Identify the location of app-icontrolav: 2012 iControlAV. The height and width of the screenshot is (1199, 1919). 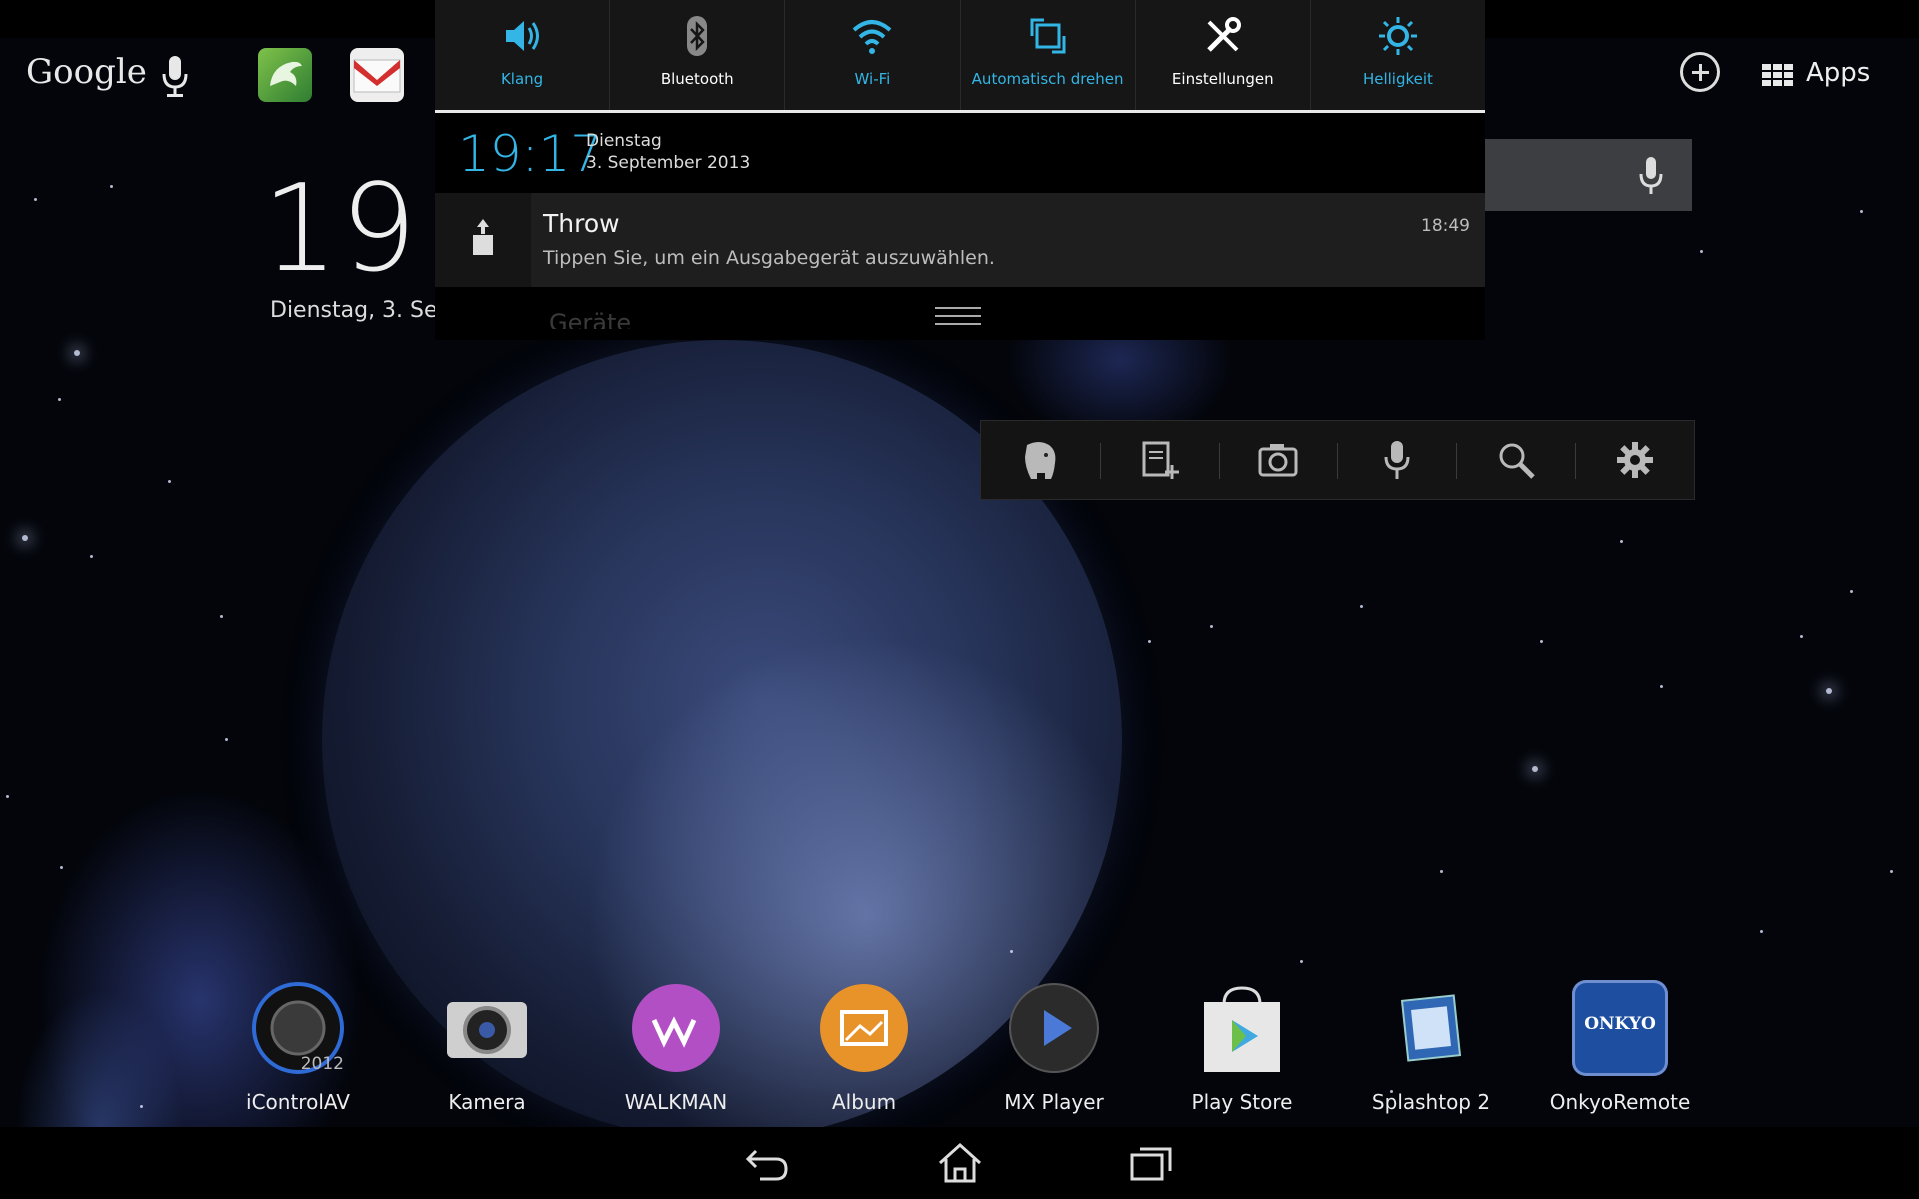
(298, 1047).